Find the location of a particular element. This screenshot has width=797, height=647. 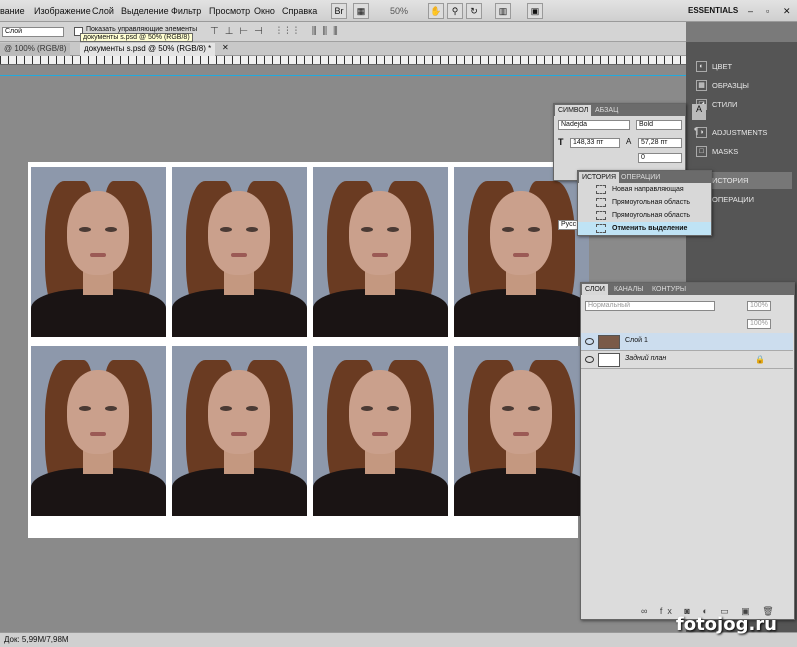

menu-help: Справка is located at coordinates (299, 11).